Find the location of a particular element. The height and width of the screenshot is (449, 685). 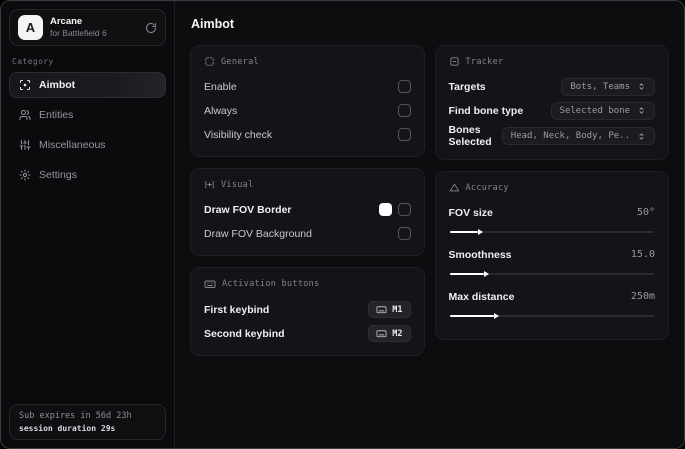

activation-card-header: Activation buttons is located at coordinates (307, 284).